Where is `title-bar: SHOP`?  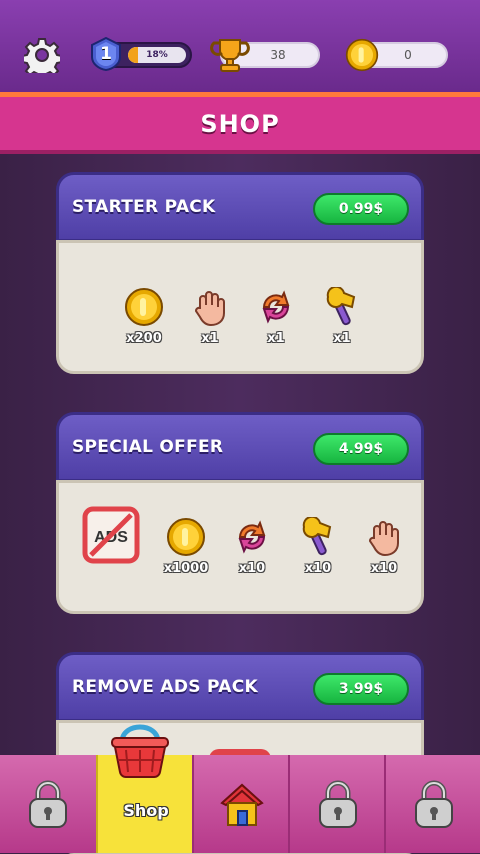
title-bar: SHOP is located at coordinates (240, 123).